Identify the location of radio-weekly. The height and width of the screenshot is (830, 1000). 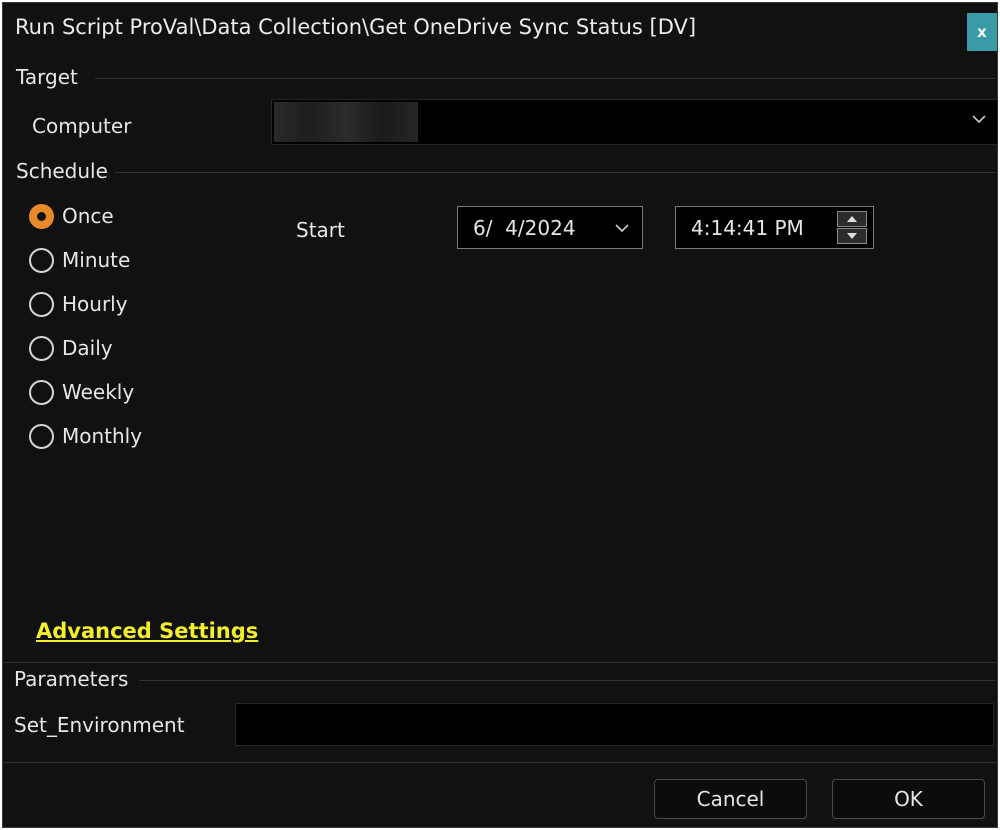
(41, 392).